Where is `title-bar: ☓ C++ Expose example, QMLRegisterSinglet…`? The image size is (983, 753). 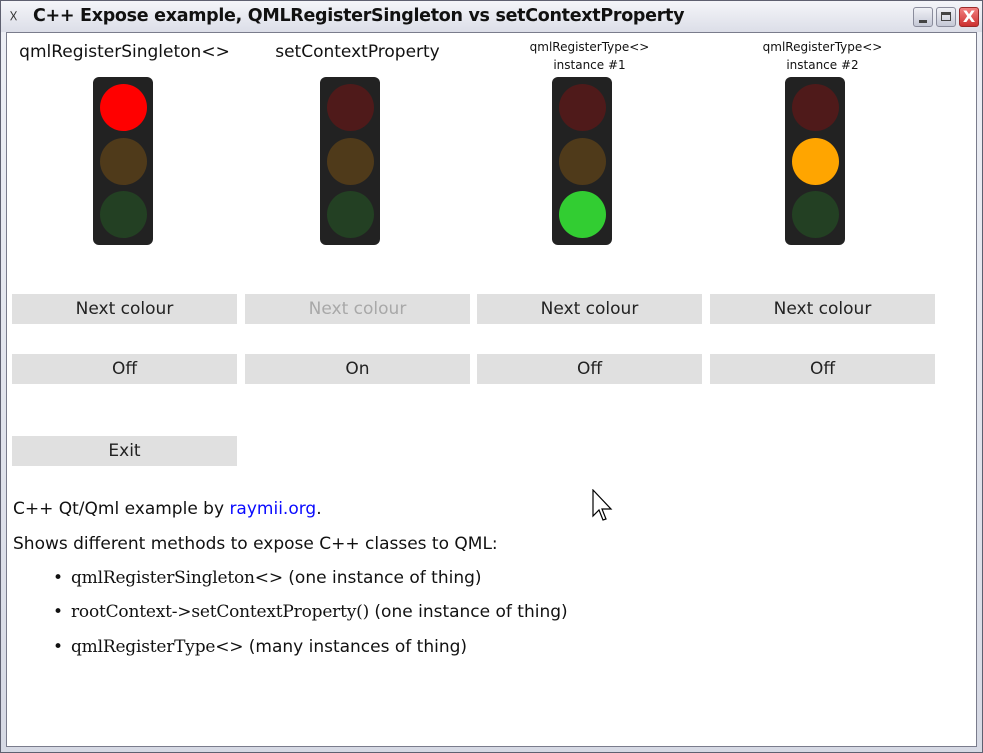
title-bar: ☓ C++ Expose example, QMLRegisterSinglet… is located at coordinates (491, 16).